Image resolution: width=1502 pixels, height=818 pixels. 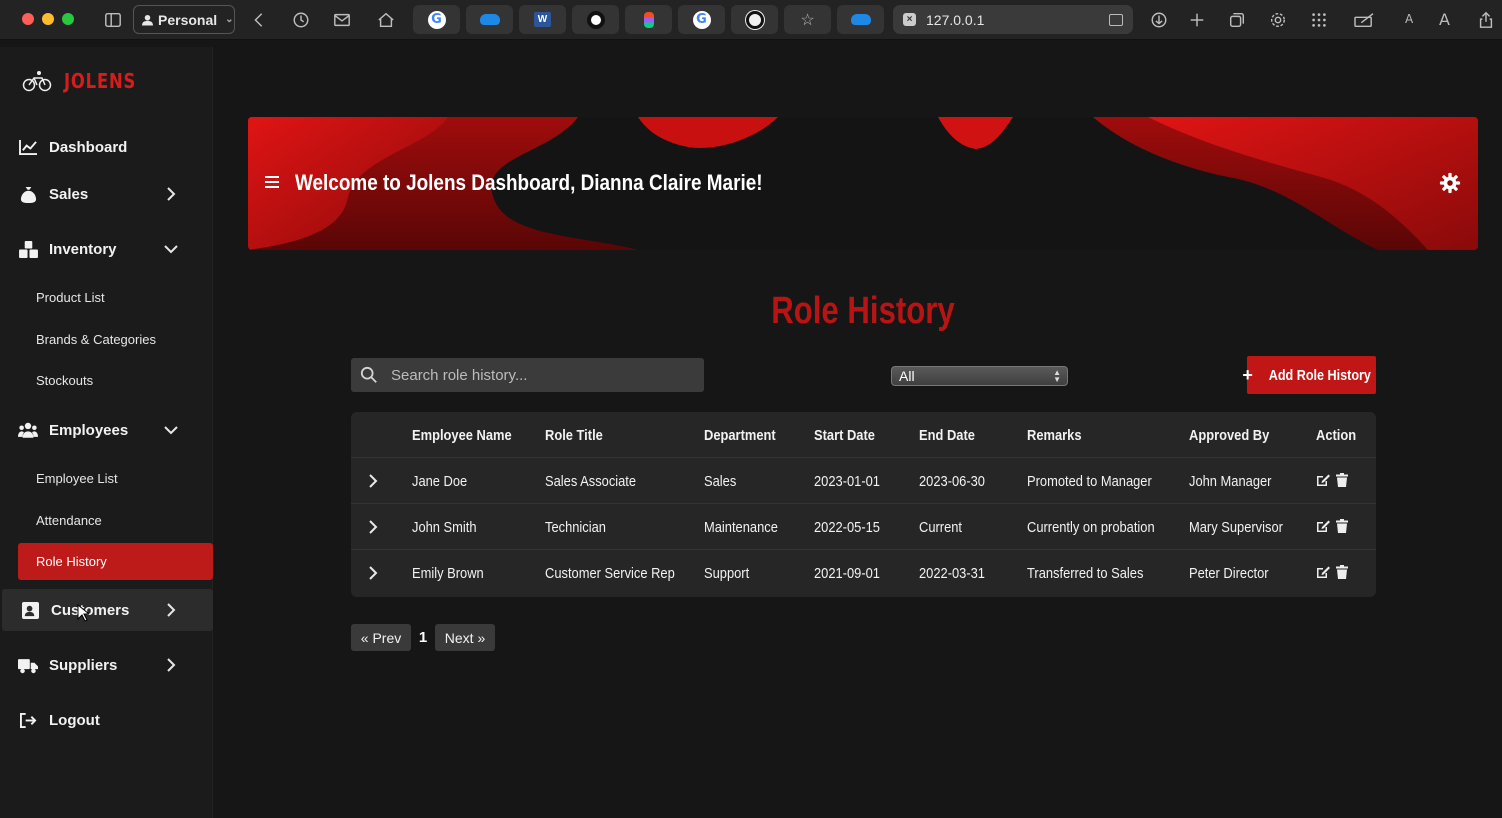 What do you see at coordinates (68, 19) in the screenshot?
I see `fullscreen-window-button` at bounding box center [68, 19].